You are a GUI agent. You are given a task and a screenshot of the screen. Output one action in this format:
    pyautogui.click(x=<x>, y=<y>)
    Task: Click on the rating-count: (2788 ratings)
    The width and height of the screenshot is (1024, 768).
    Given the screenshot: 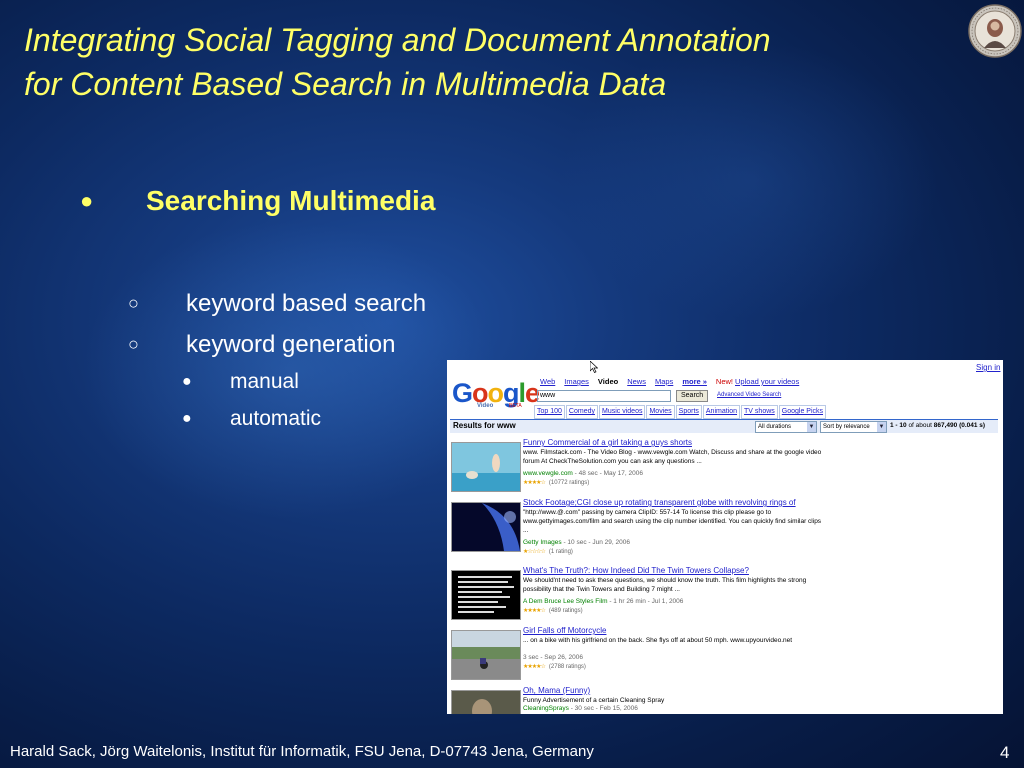 What is the action you would take?
    pyautogui.click(x=567, y=667)
    